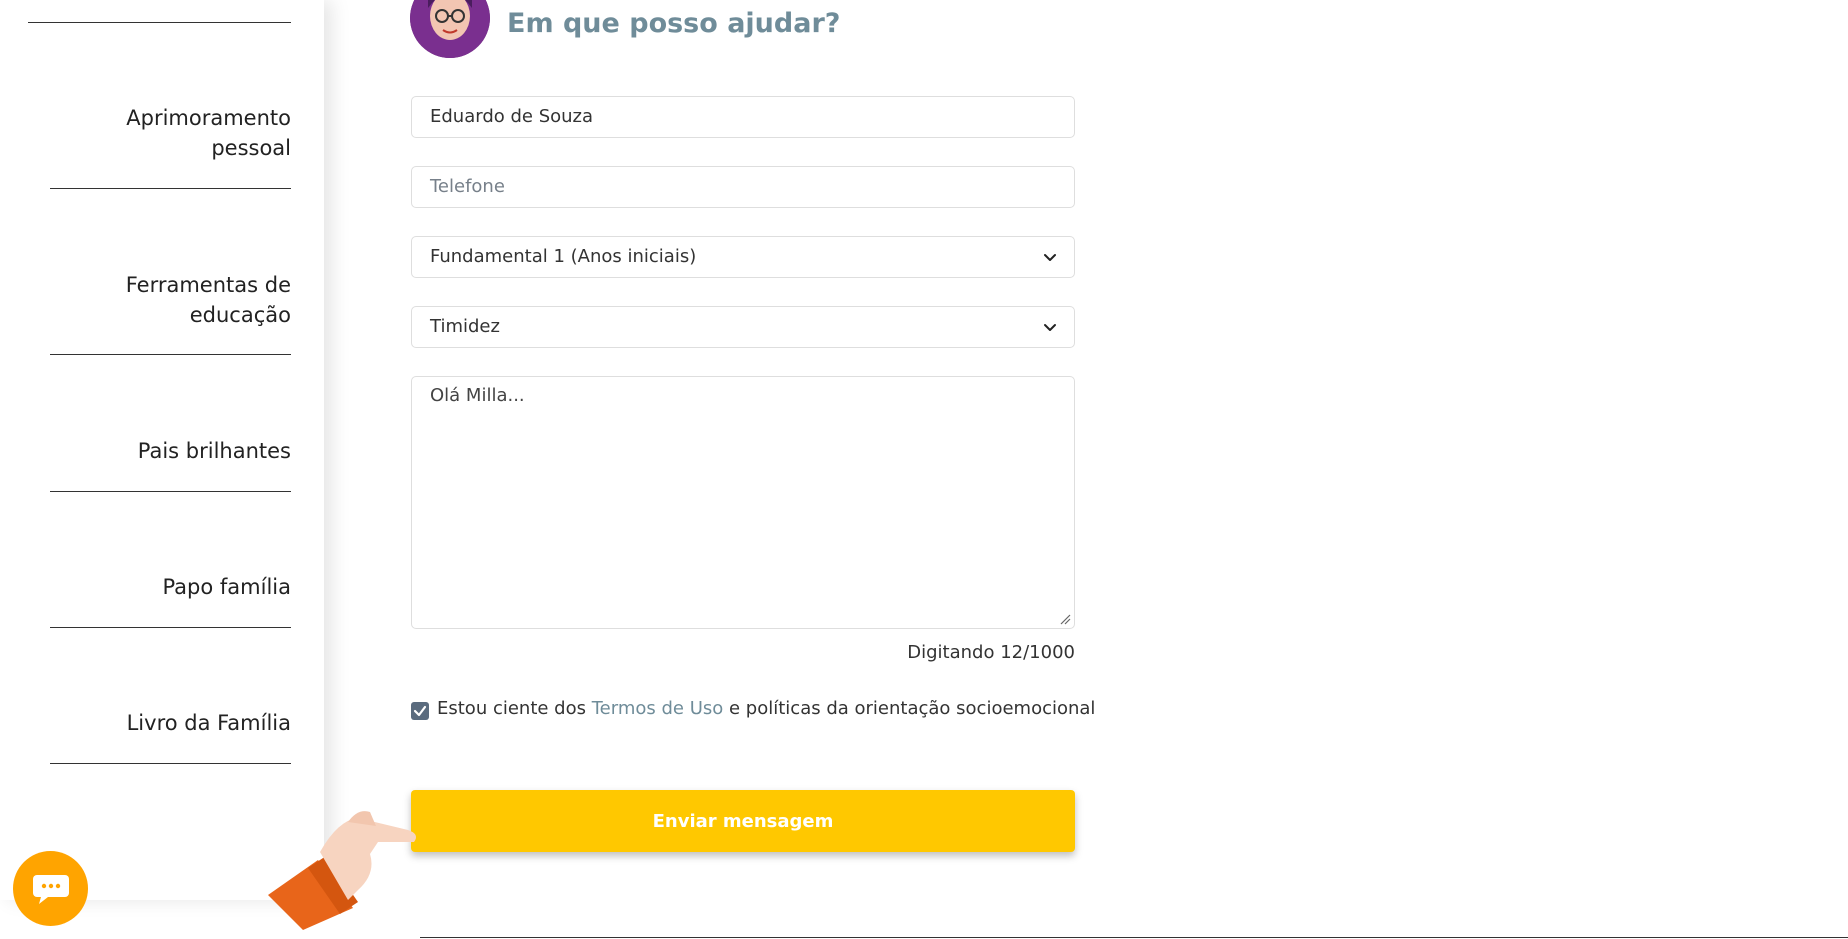 This screenshot has width=1848, height=939. I want to click on terms-suffix: e políticas da orientação socioemocional, so click(912, 708).